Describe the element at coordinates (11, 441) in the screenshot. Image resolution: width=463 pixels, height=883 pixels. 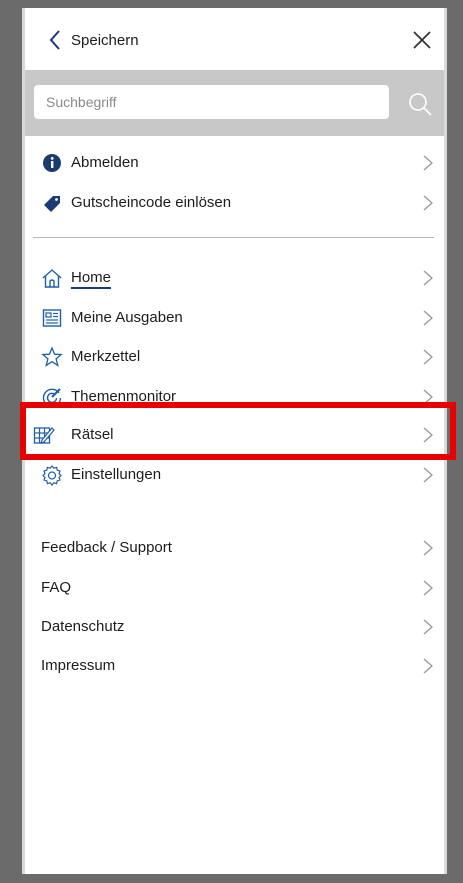
I see `frame-left` at that location.